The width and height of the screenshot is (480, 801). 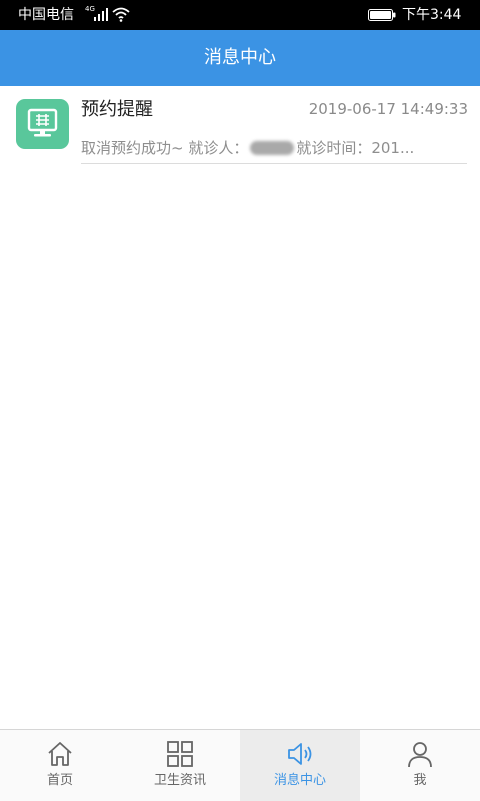 I want to click on battery-icon, so click(x=382, y=15).